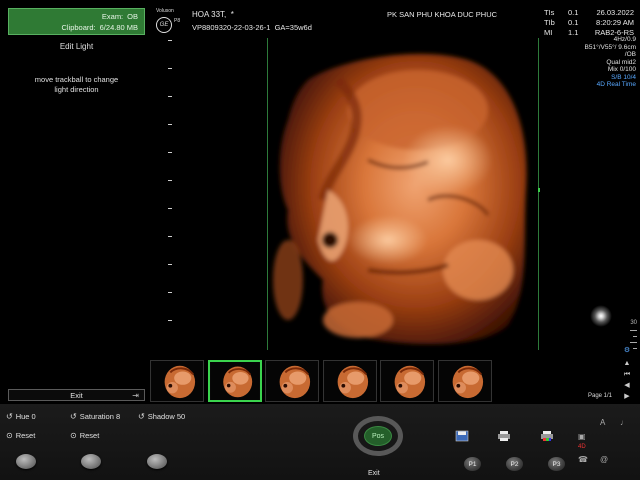 The width and height of the screenshot is (640, 480). I want to click on page-next-icon: ▶, so click(627, 397).